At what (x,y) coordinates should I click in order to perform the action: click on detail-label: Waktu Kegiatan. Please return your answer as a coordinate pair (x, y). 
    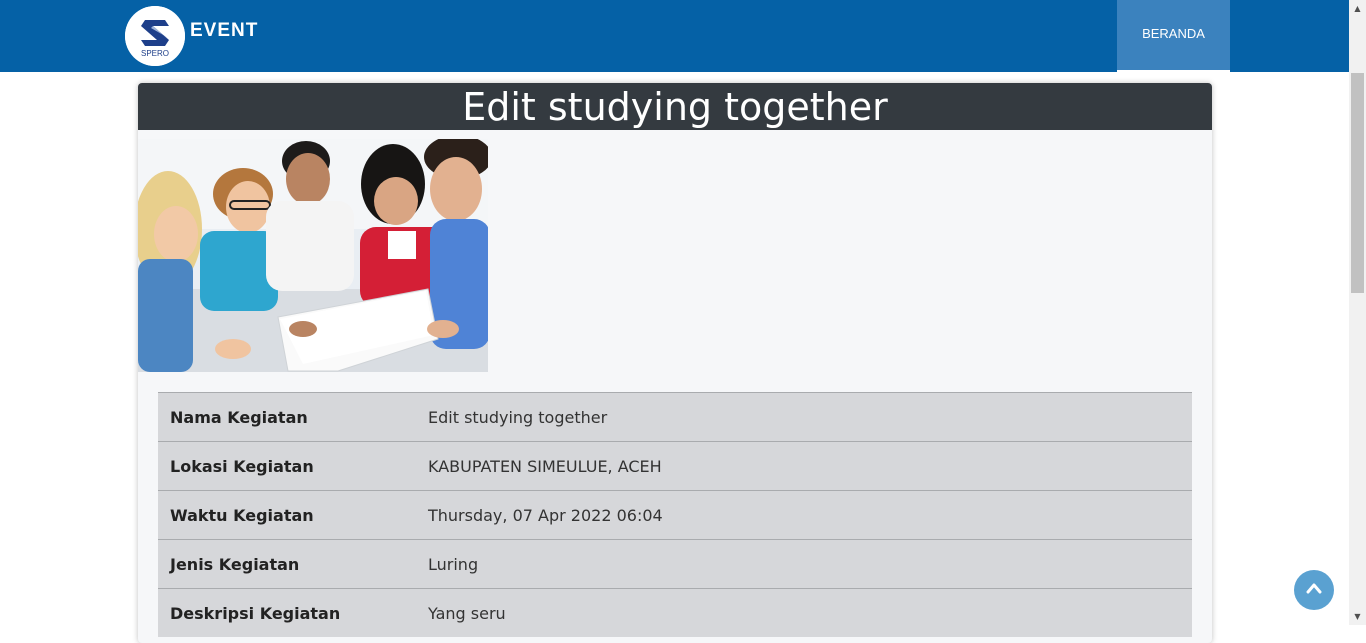
    Looking at the image, I should click on (293, 515).